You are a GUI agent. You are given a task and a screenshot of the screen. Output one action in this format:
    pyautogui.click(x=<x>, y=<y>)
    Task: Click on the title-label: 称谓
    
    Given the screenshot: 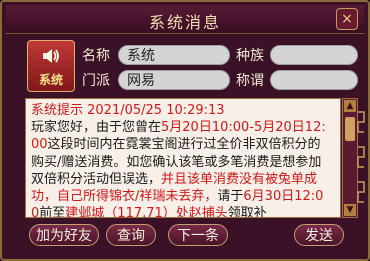 What is the action you would take?
    pyautogui.click(x=250, y=81)
    